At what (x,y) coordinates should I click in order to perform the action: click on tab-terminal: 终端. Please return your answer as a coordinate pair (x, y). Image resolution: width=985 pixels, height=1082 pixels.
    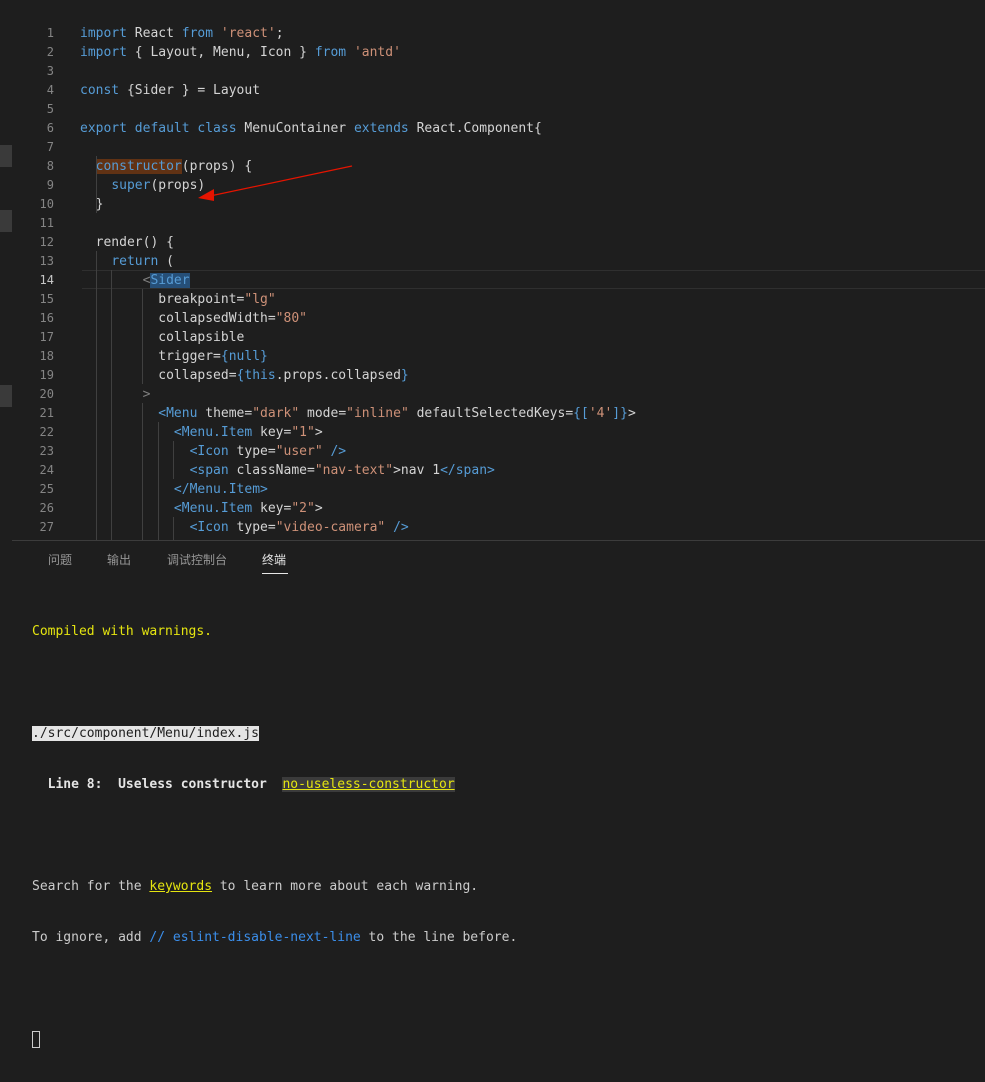
    Looking at the image, I should click on (274, 559).